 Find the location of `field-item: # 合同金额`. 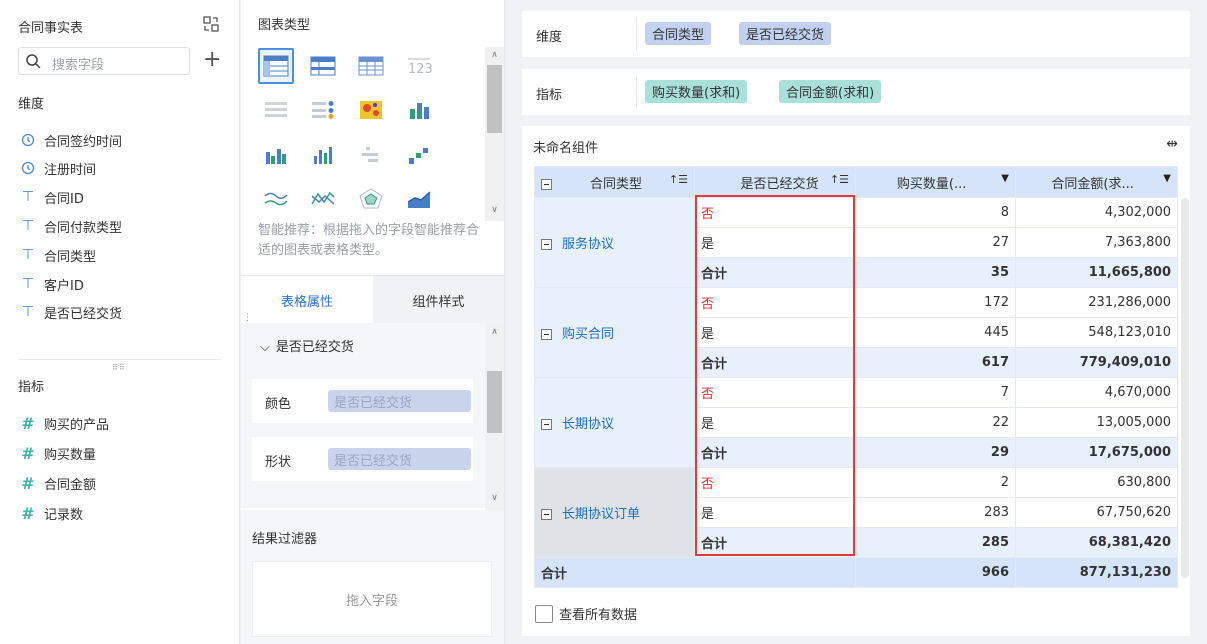

field-item: # 合同金额 is located at coordinates (57, 483).